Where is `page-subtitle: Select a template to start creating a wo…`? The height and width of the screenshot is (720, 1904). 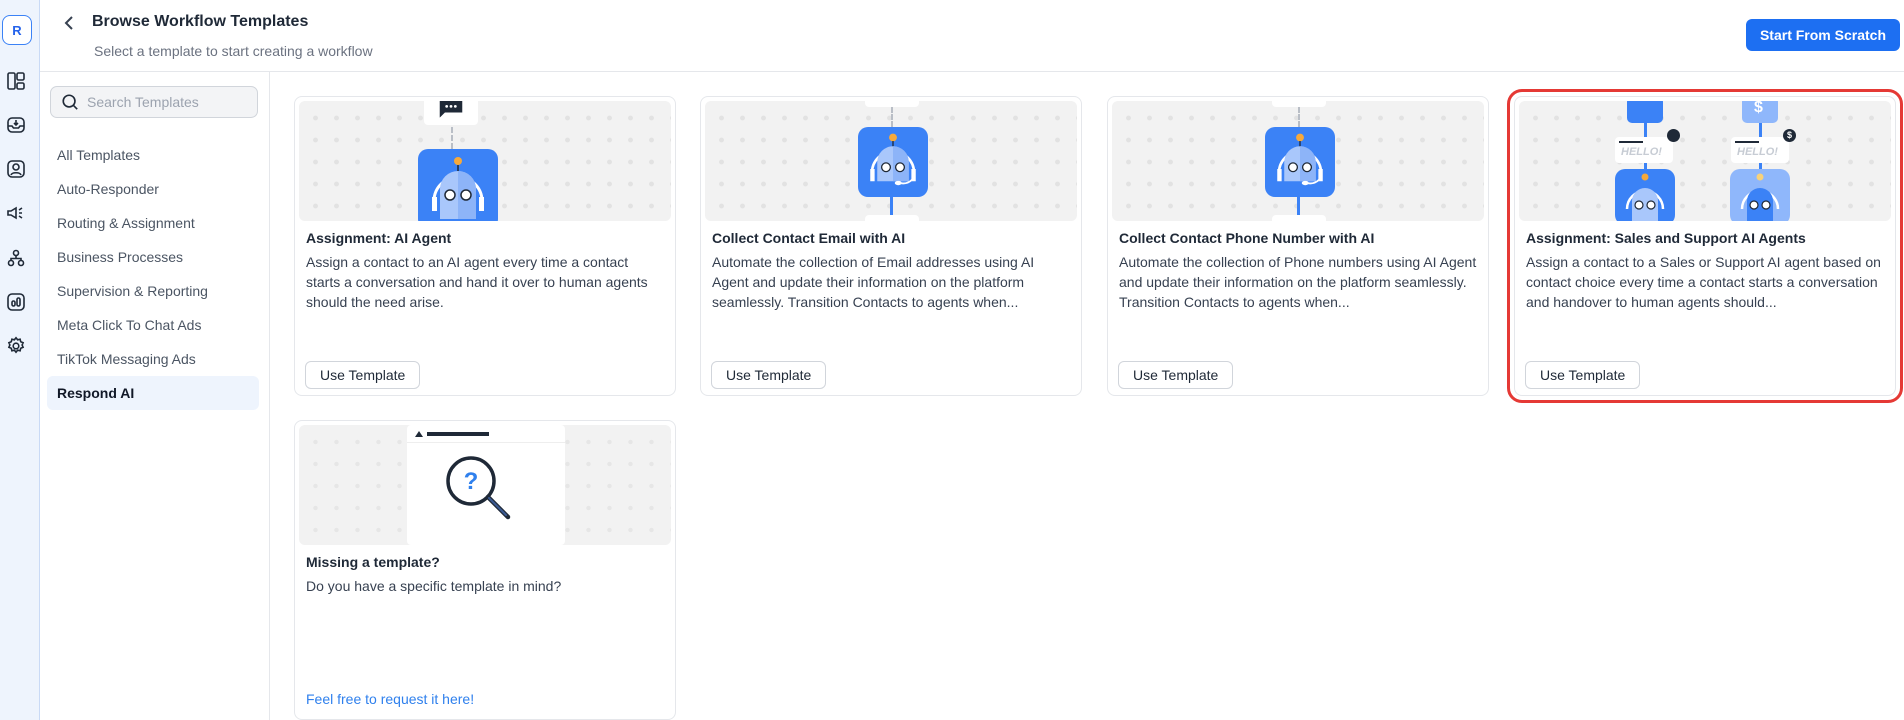
page-subtitle: Select a template to start creating a wo… is located at coordinates (233, 51).